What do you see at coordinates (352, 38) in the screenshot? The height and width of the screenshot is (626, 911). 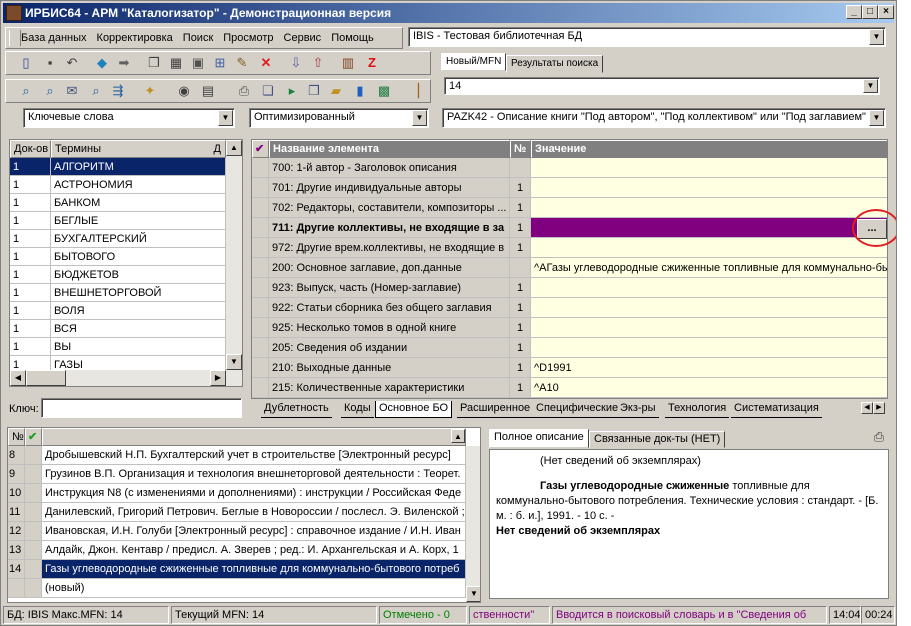 I see `menu-help: Помощь` at bounding box center [352, 38].